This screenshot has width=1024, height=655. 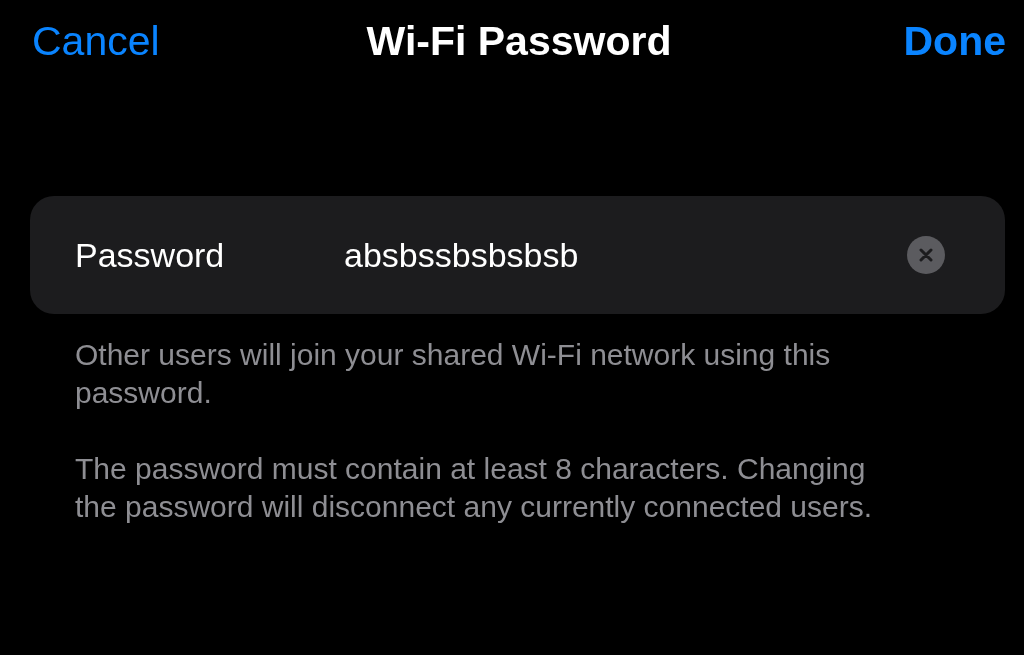 I want to click on footer-note: The password must contain at least 8 characters. Changing the password will disconnect any currently connected users., so click(x=474, y=488).